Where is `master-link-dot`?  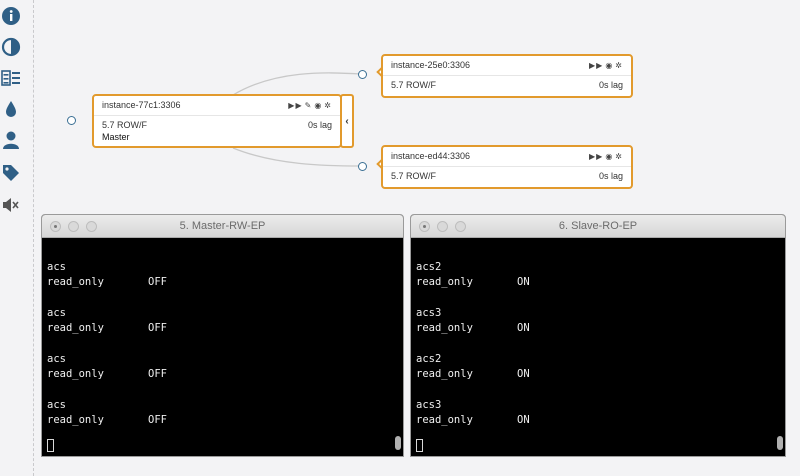 master-link-dot is located at coordinates (71, 120).